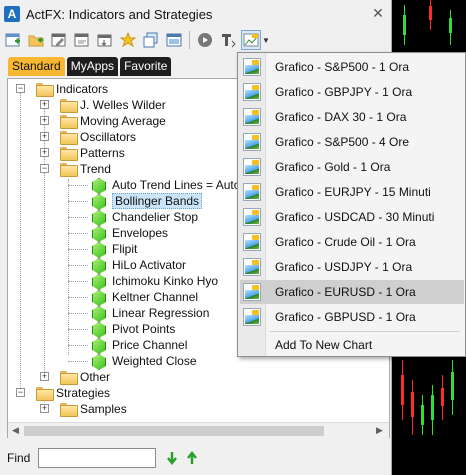  I want to click on collapse-toggle-trend: −, so click(44, 168).